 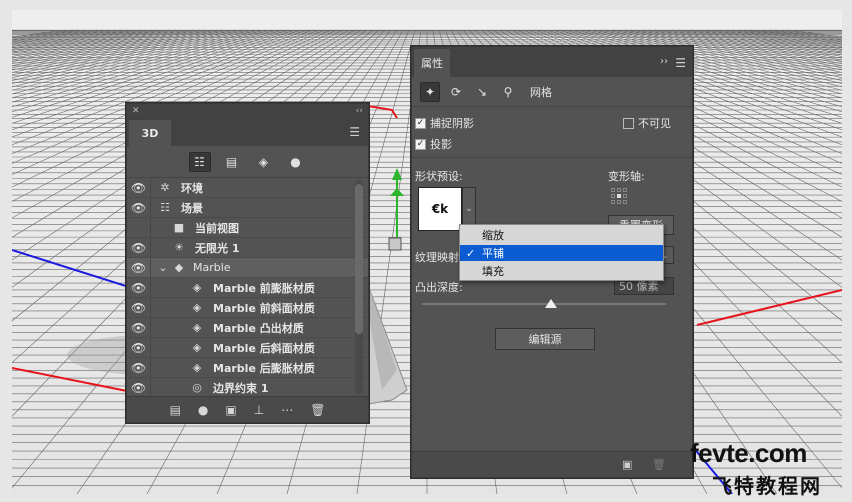 What do you see at coordinates (199, 161) in the screenshot?
I see `scene-filter-icon: ☷` at bounding box center [199, 161].